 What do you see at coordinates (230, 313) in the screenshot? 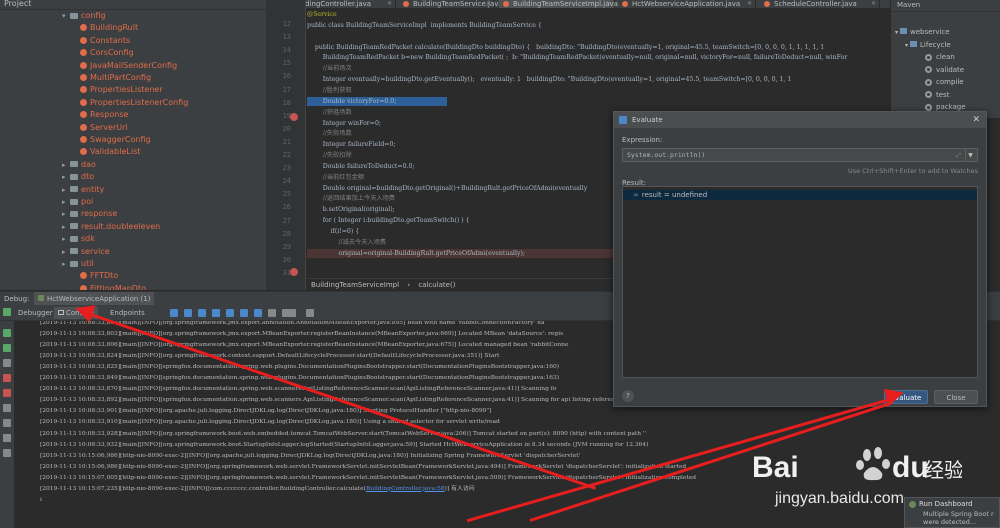
I see `step-out-icon` at bounding box center [230, 313].